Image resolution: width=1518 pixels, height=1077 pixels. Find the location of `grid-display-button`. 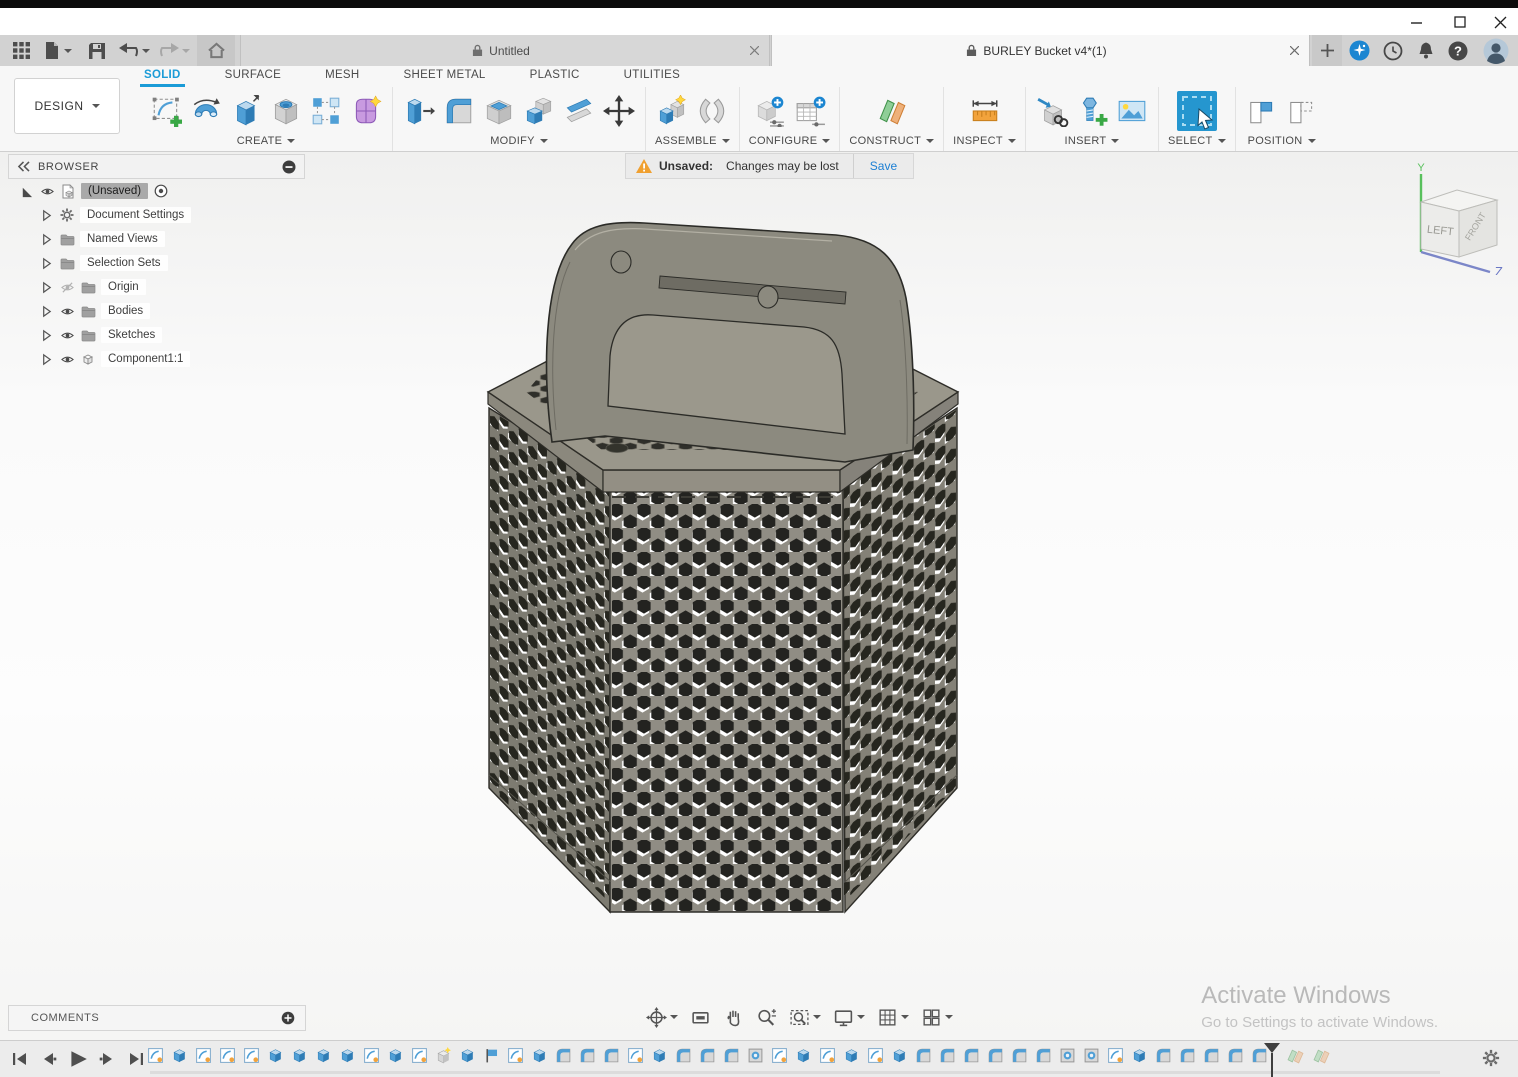

grid-display-button is located at coordinates (893, 1017).